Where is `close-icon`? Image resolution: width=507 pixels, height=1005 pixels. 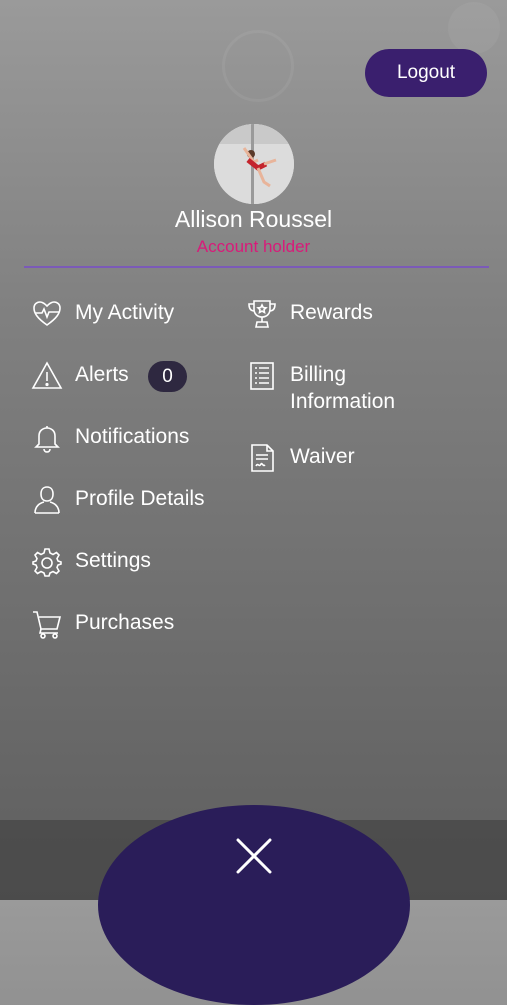
close-icon is located at coordinates (254, 856).